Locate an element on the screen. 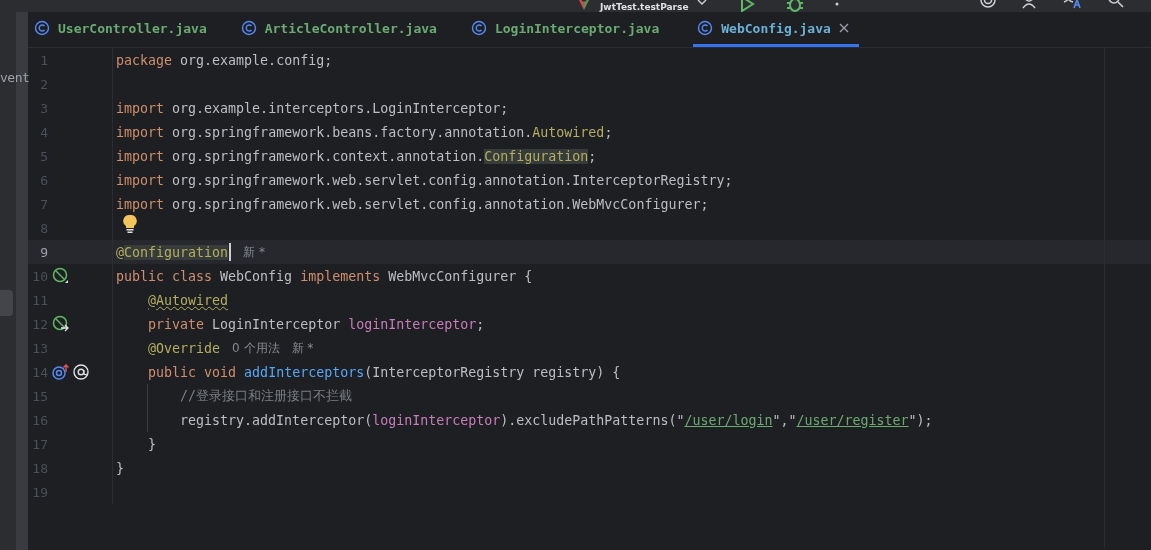 Image resolution: width=1151 pixels, height=550 pixels. code-line: import org.example.interceptors.LoginInterceptor; is located at coordinates (312, 108).